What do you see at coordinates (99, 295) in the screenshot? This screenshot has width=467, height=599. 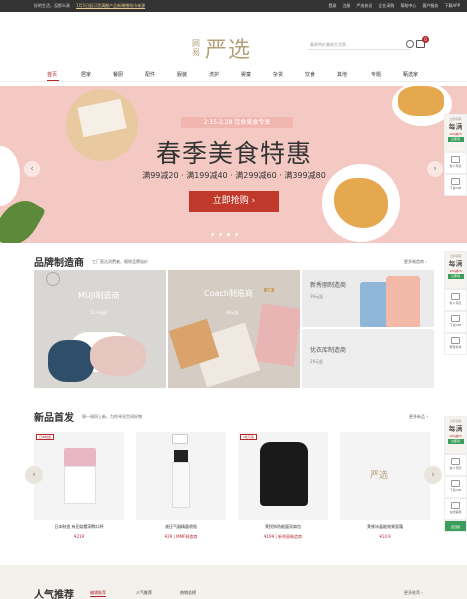 I see `brand-card-label: MUJI制造商` at bounding box center [99, 295].